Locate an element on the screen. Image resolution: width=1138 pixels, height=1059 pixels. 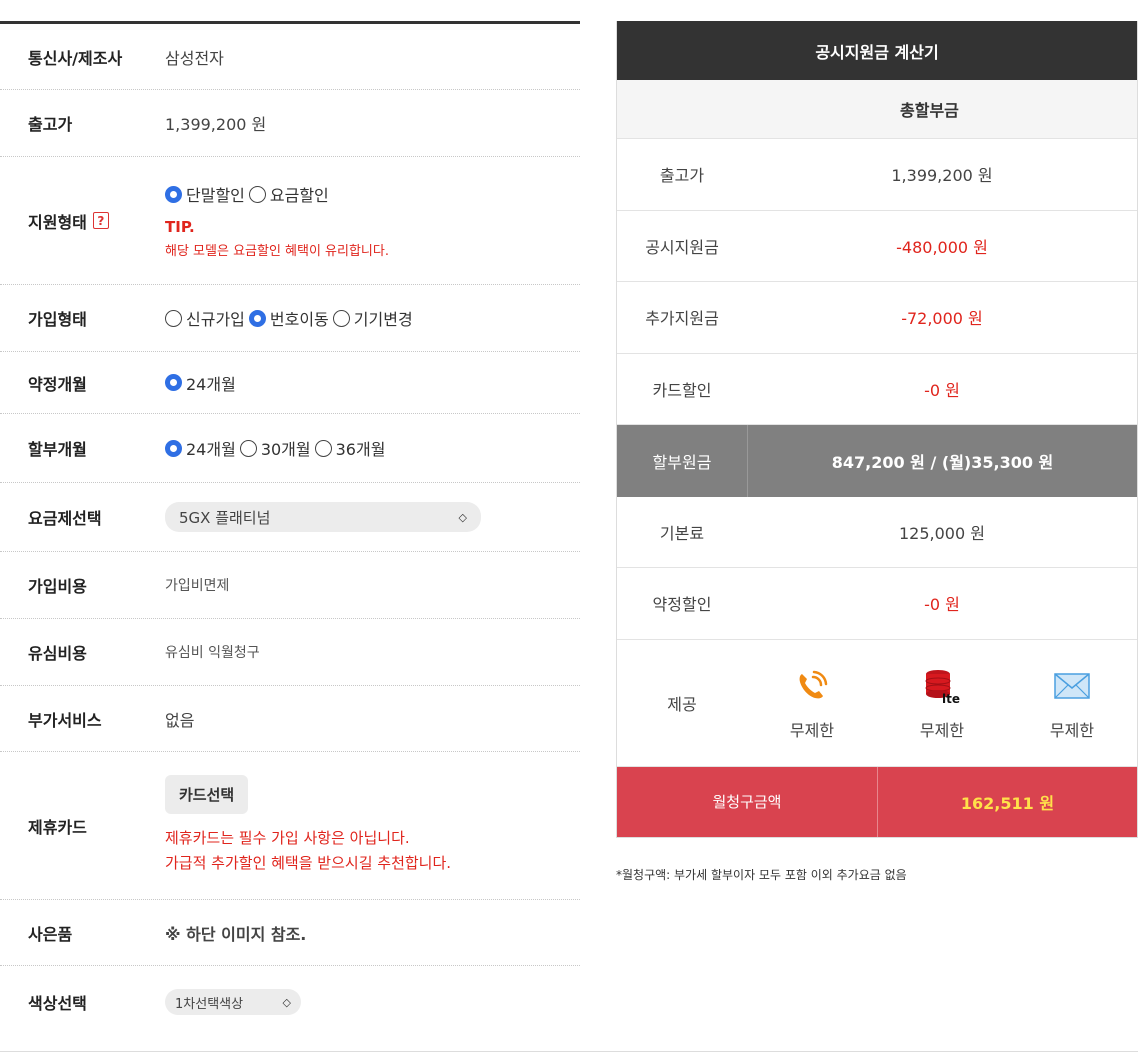
calc-row-value: -72,000 원 is located at coordinates (942, 319).